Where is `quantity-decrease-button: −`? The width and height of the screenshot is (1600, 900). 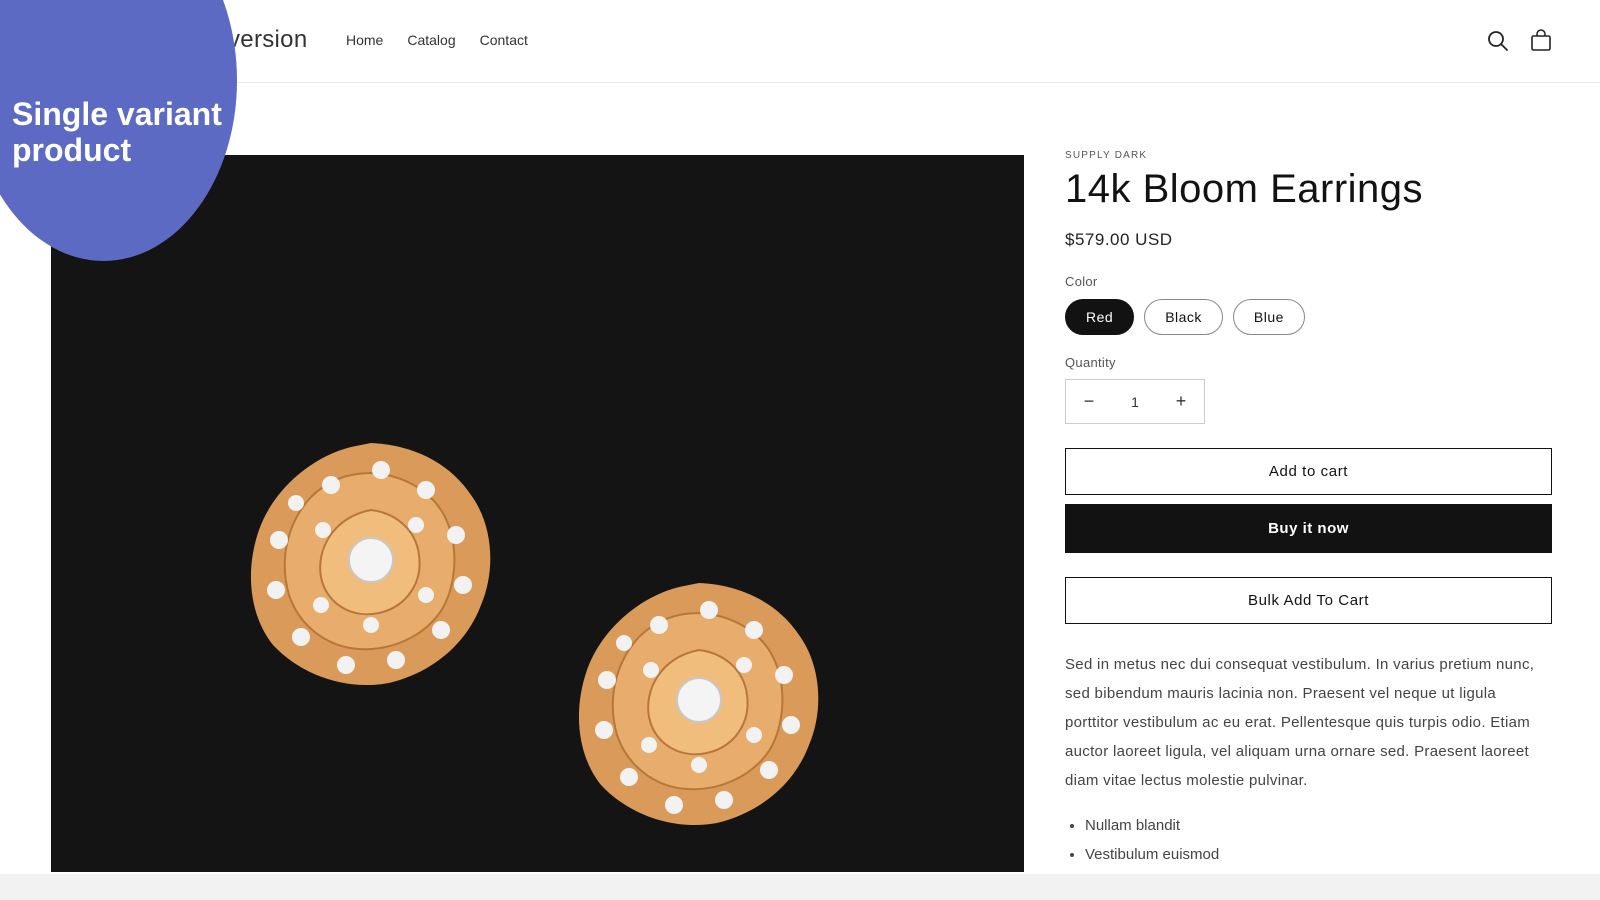 quantity-decrease-button: − is located at coordinates (1089, 401).